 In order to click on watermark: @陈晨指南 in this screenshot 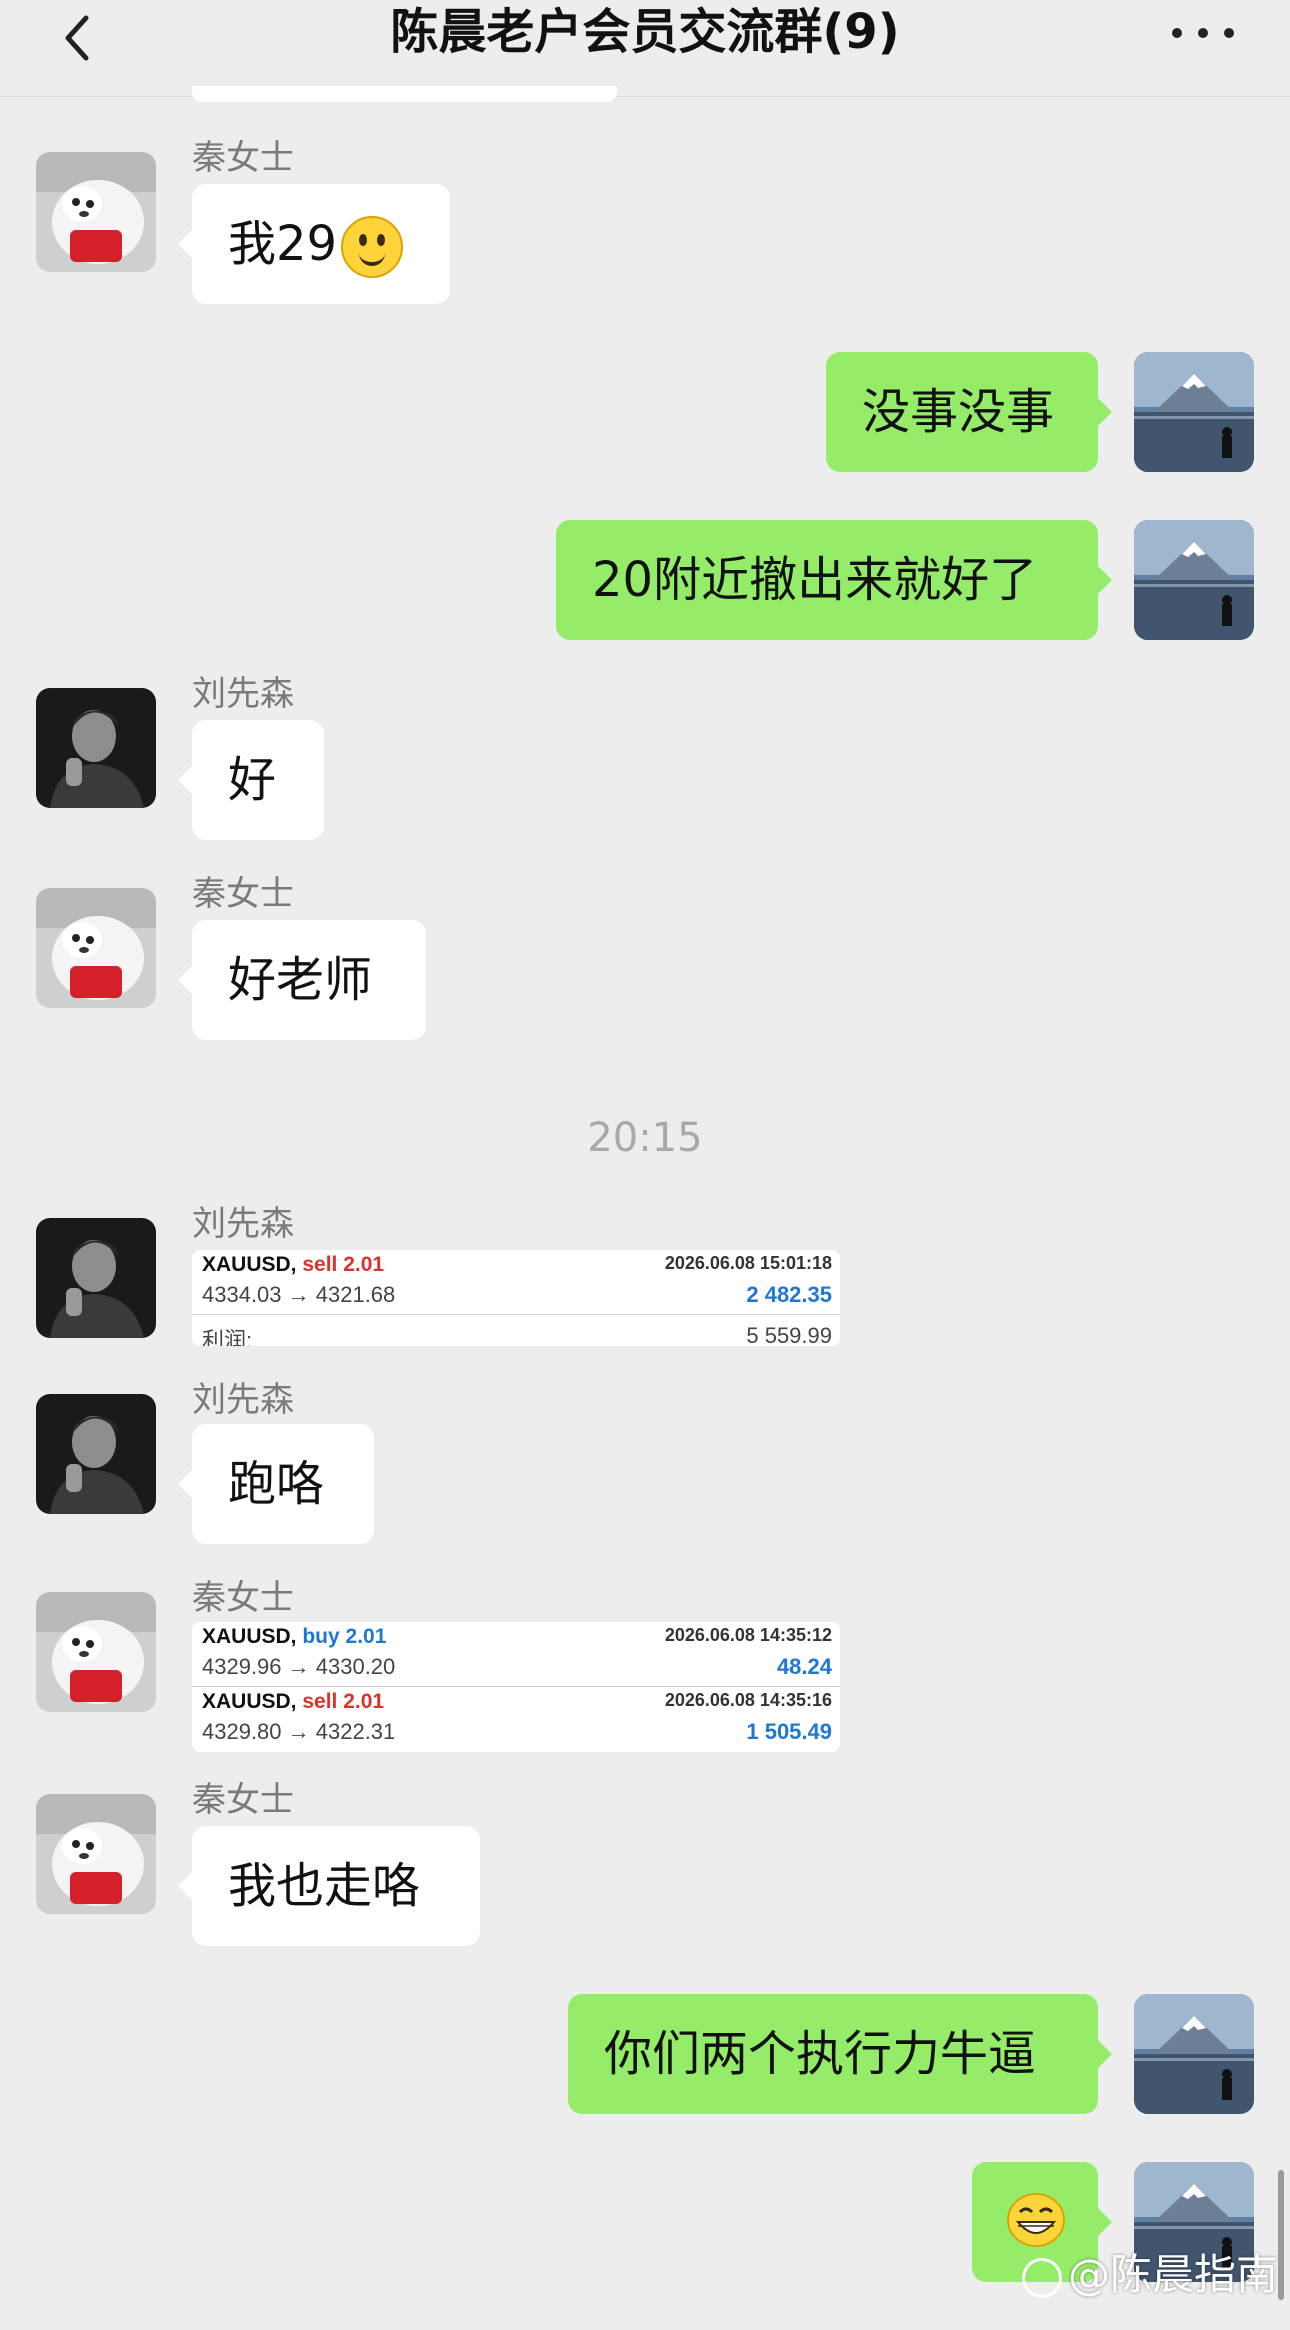, I will do `click(1149, 2271)`.